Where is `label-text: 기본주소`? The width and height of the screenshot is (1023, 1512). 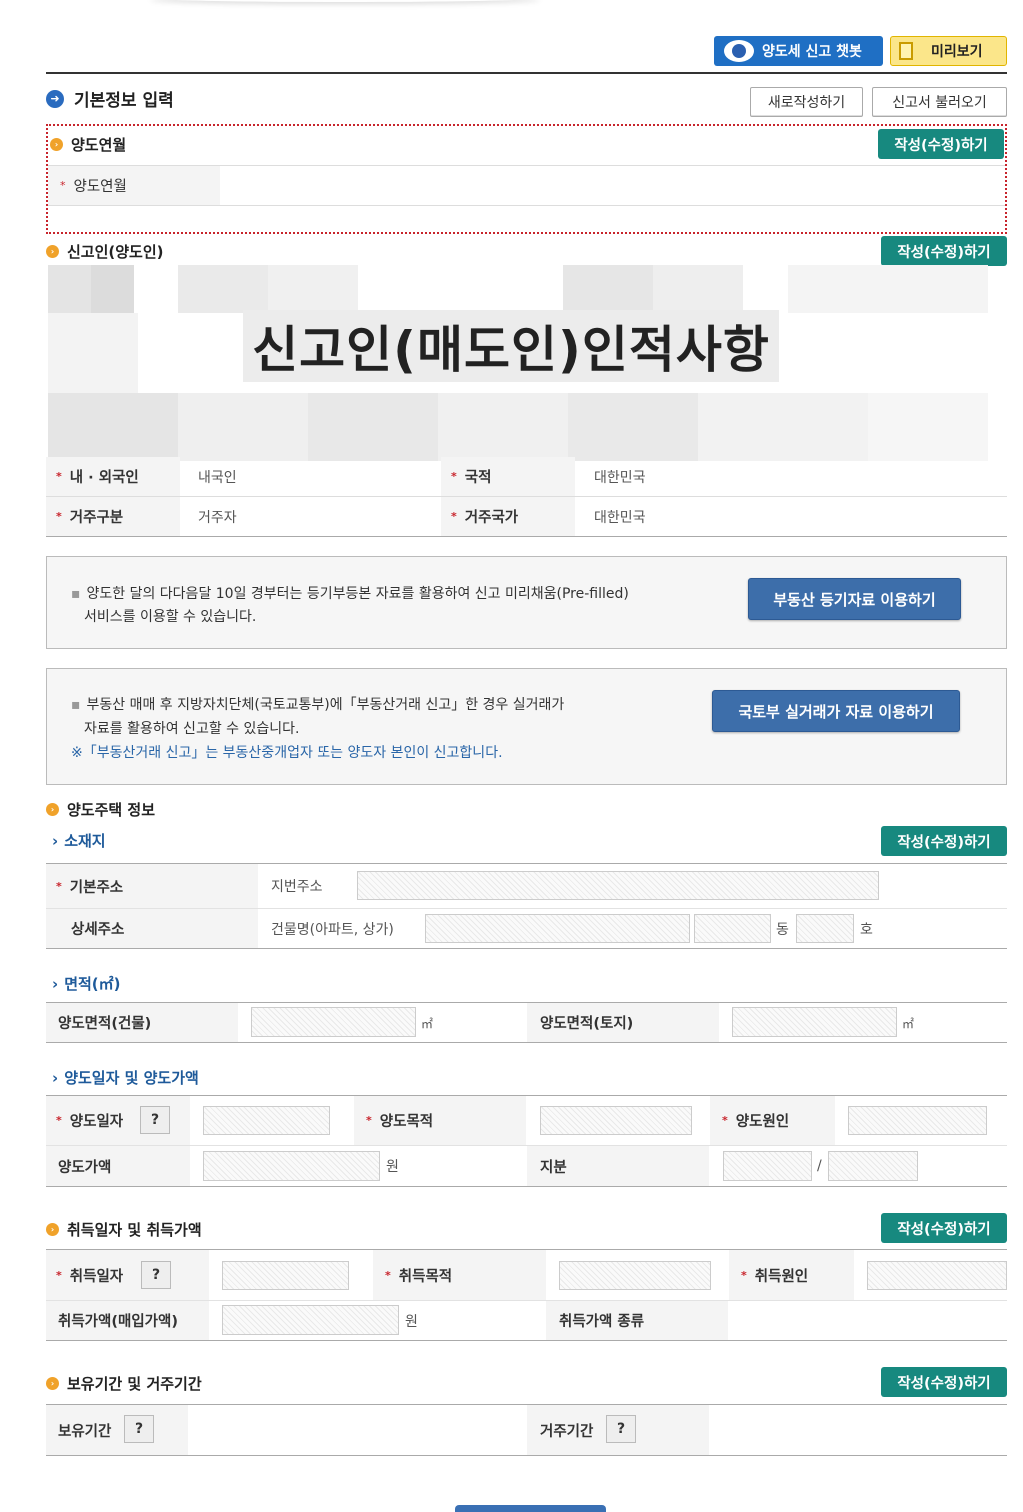 label-text: 기본주소 is located at coordinates (96, 887).